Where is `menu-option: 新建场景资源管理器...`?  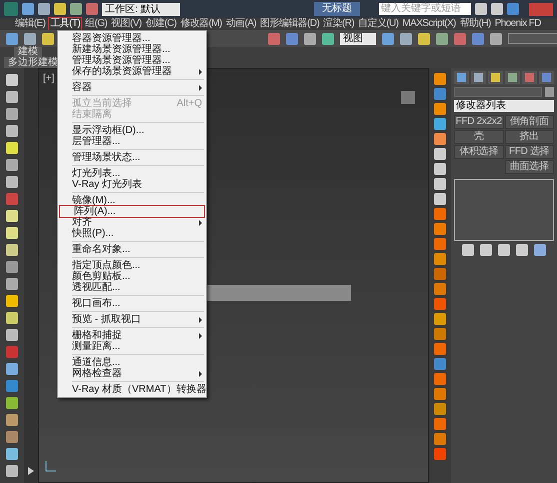
menu-option: 新建场景资源管理器... is located at coordinates (132, 49).